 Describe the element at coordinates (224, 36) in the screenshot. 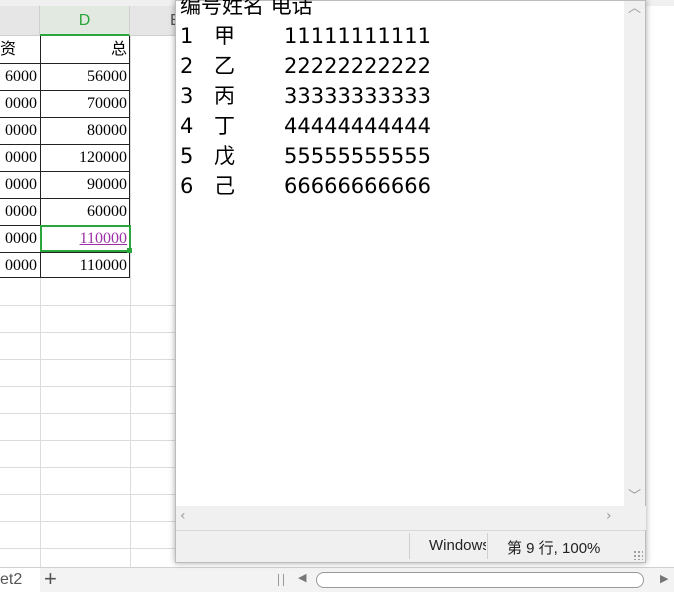

I see `row-name: 甲` at that location.